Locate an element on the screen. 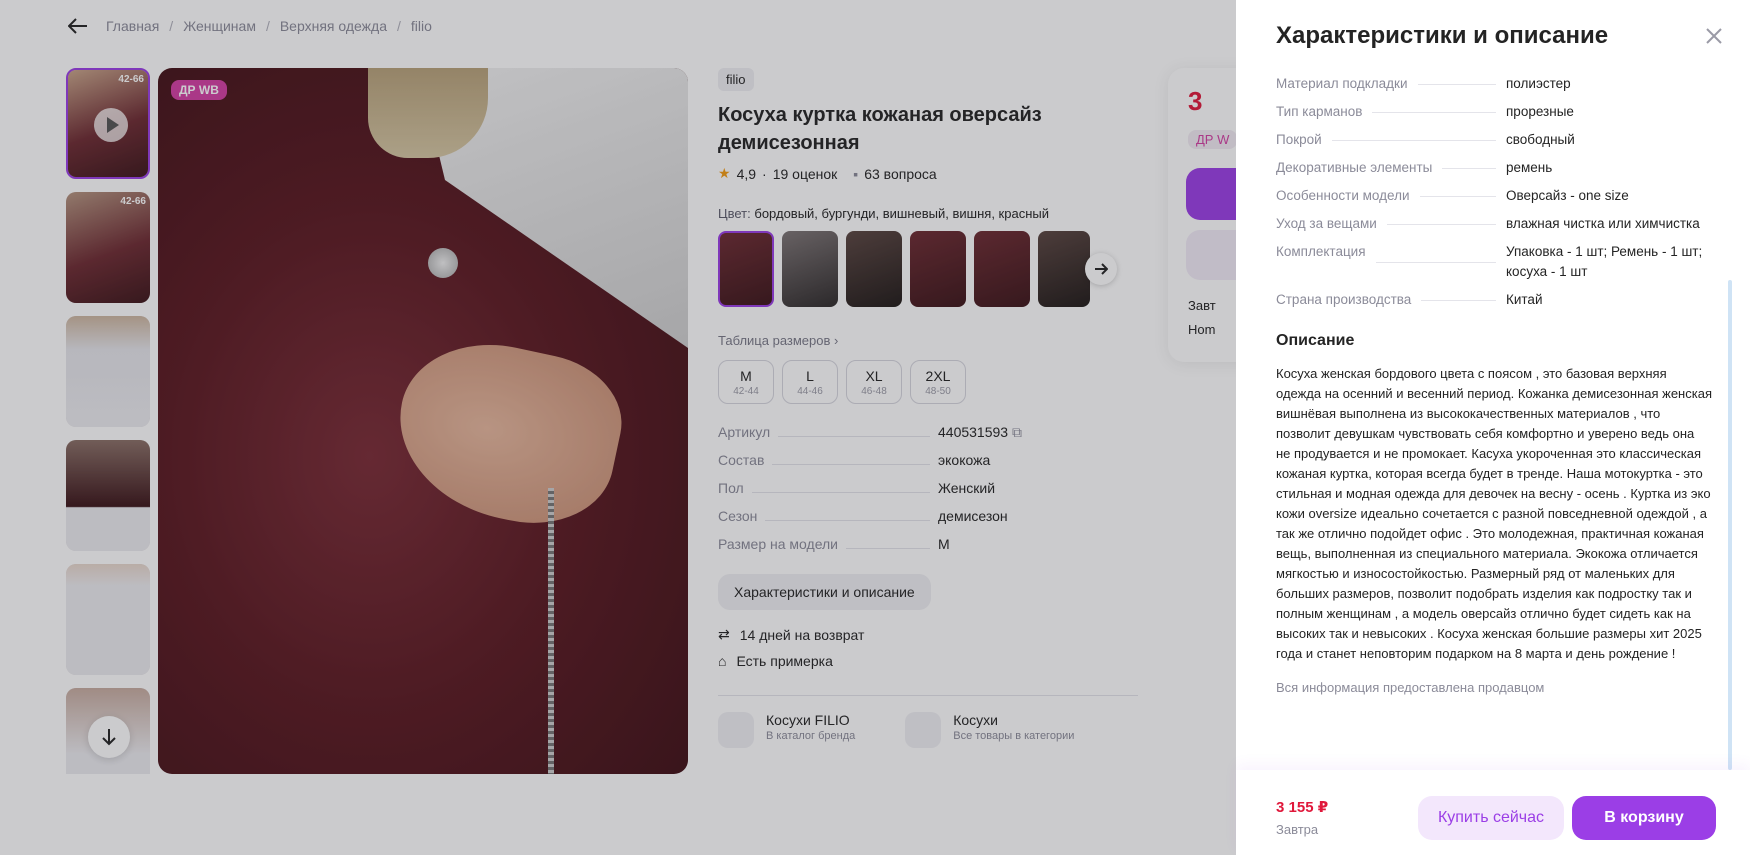 The width and height of the screenshot is (1750, 855). panel-spec-key: Декоративные элементы is located at coordinates (1354, 167).